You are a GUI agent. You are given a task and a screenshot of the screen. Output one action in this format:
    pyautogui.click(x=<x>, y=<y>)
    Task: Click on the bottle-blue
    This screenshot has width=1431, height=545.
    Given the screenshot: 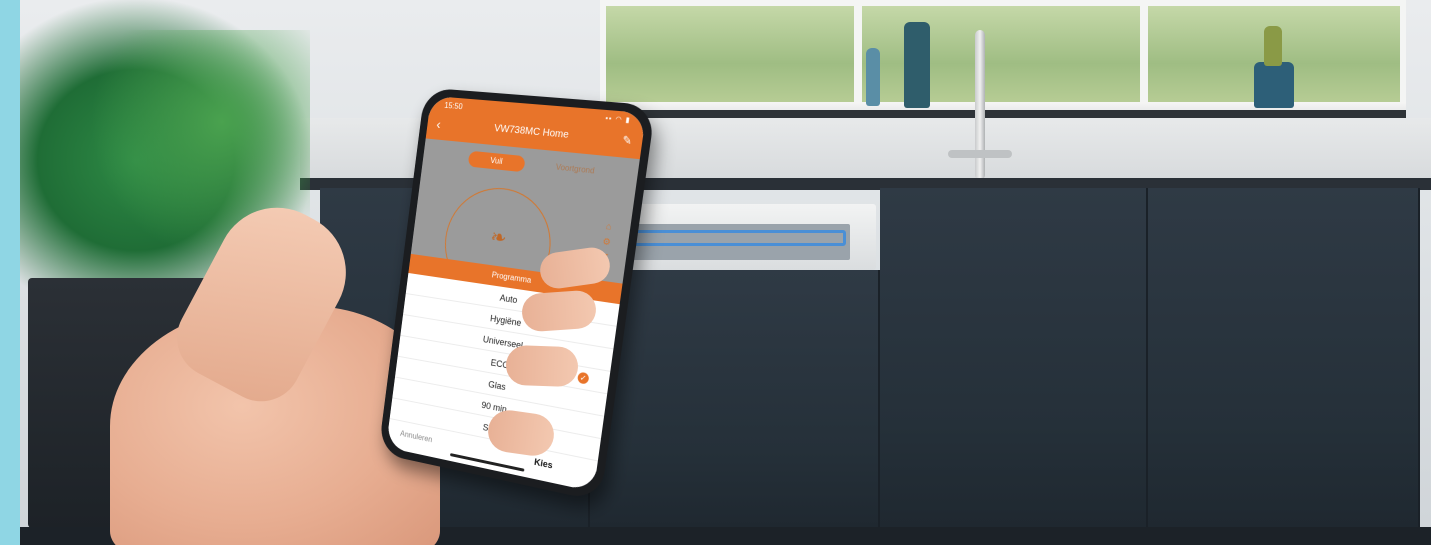 What is the action you would take?
    pyautogui.click(x=873, y=77)
    